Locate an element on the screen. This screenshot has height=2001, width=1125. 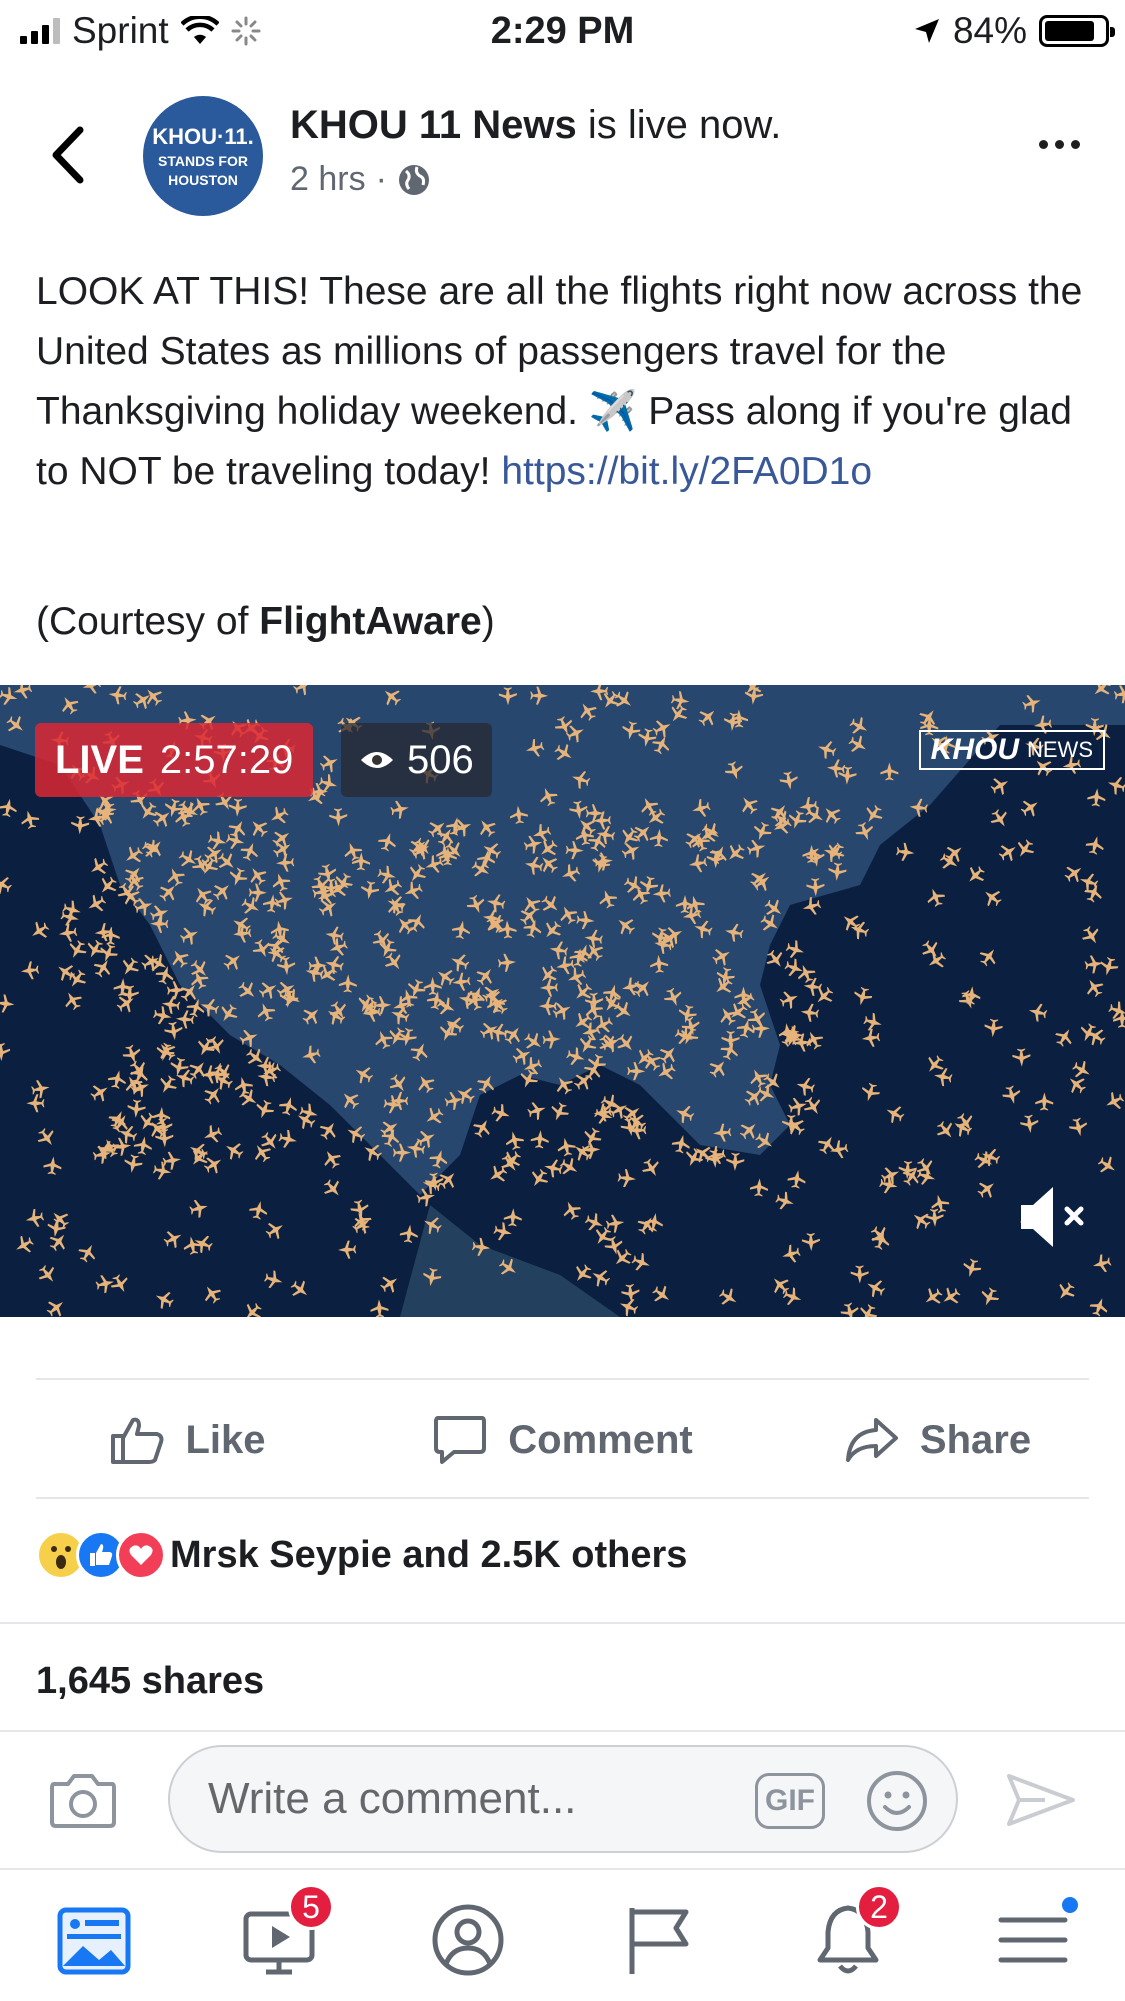
post-meta: 2 hrs · is located at coordinates (535, 179).